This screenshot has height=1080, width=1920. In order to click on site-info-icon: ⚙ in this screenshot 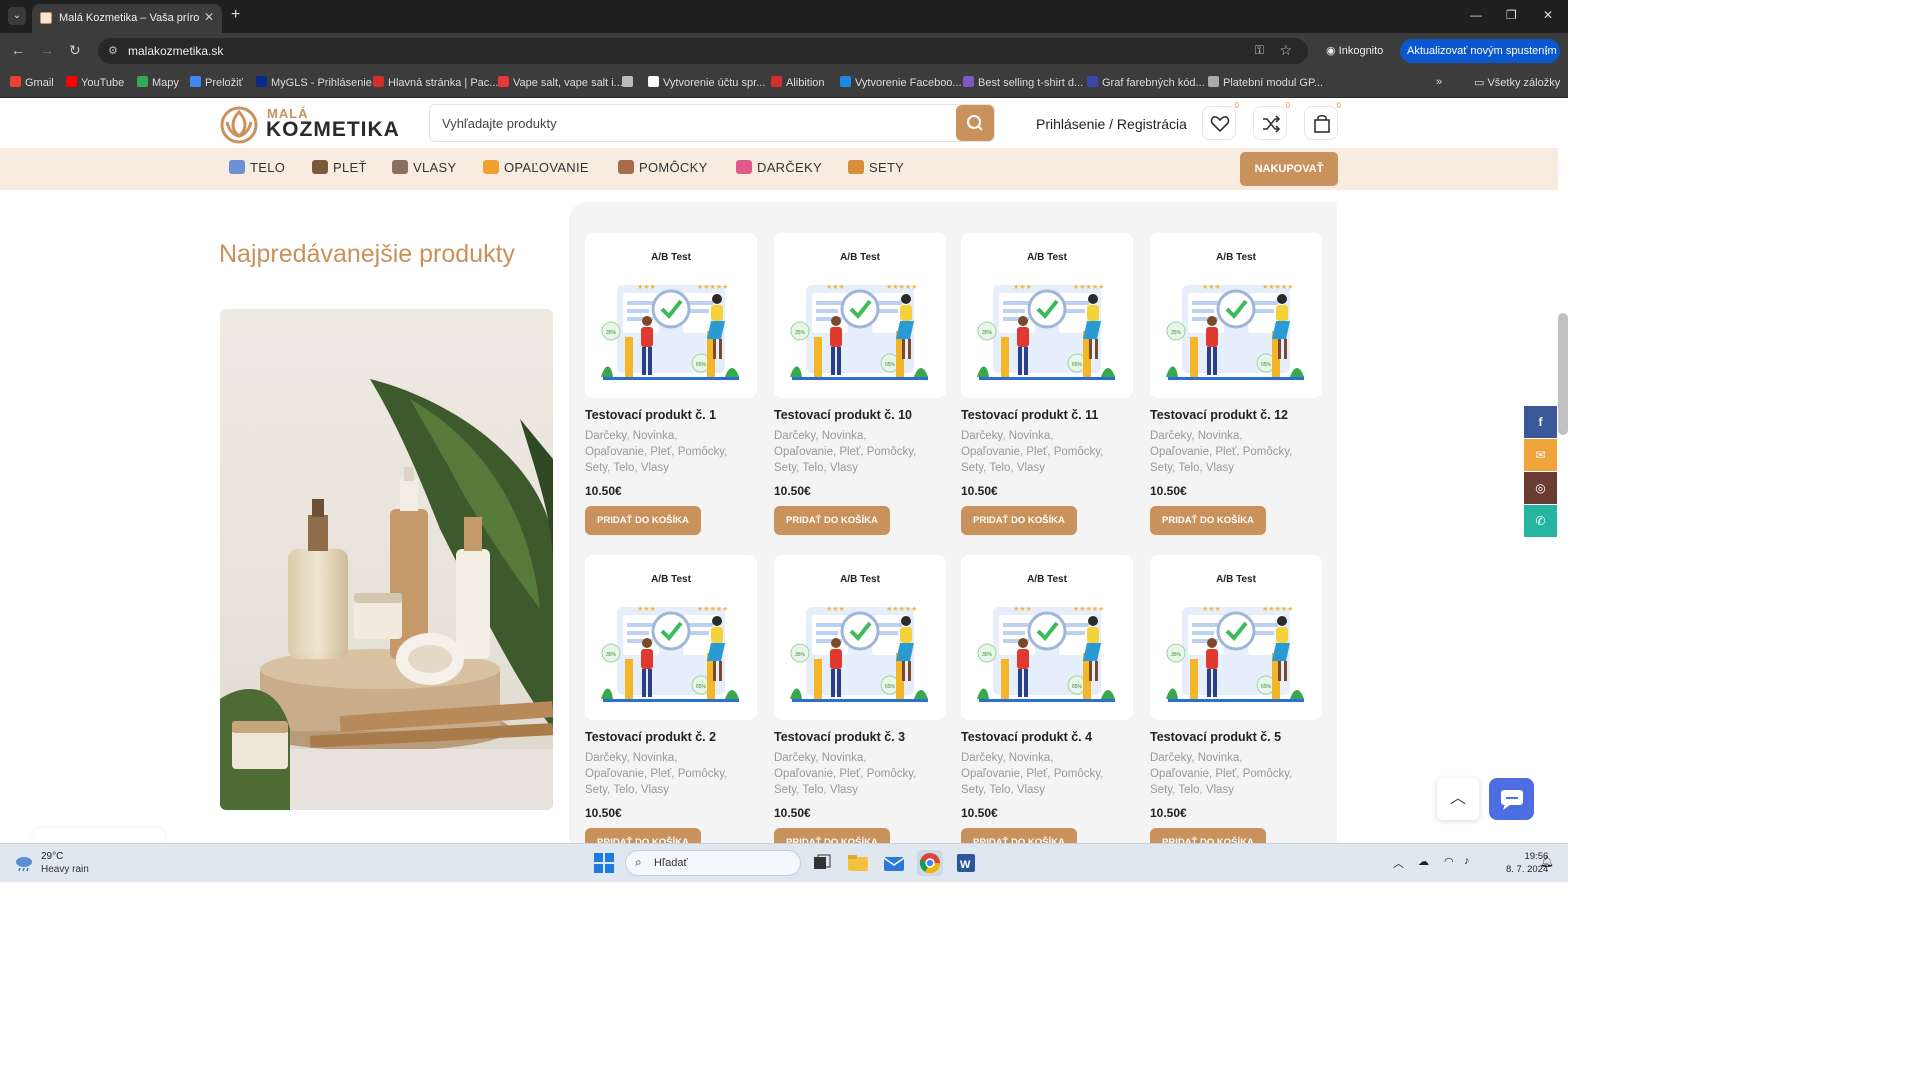, I will do `click(113, 50)`.